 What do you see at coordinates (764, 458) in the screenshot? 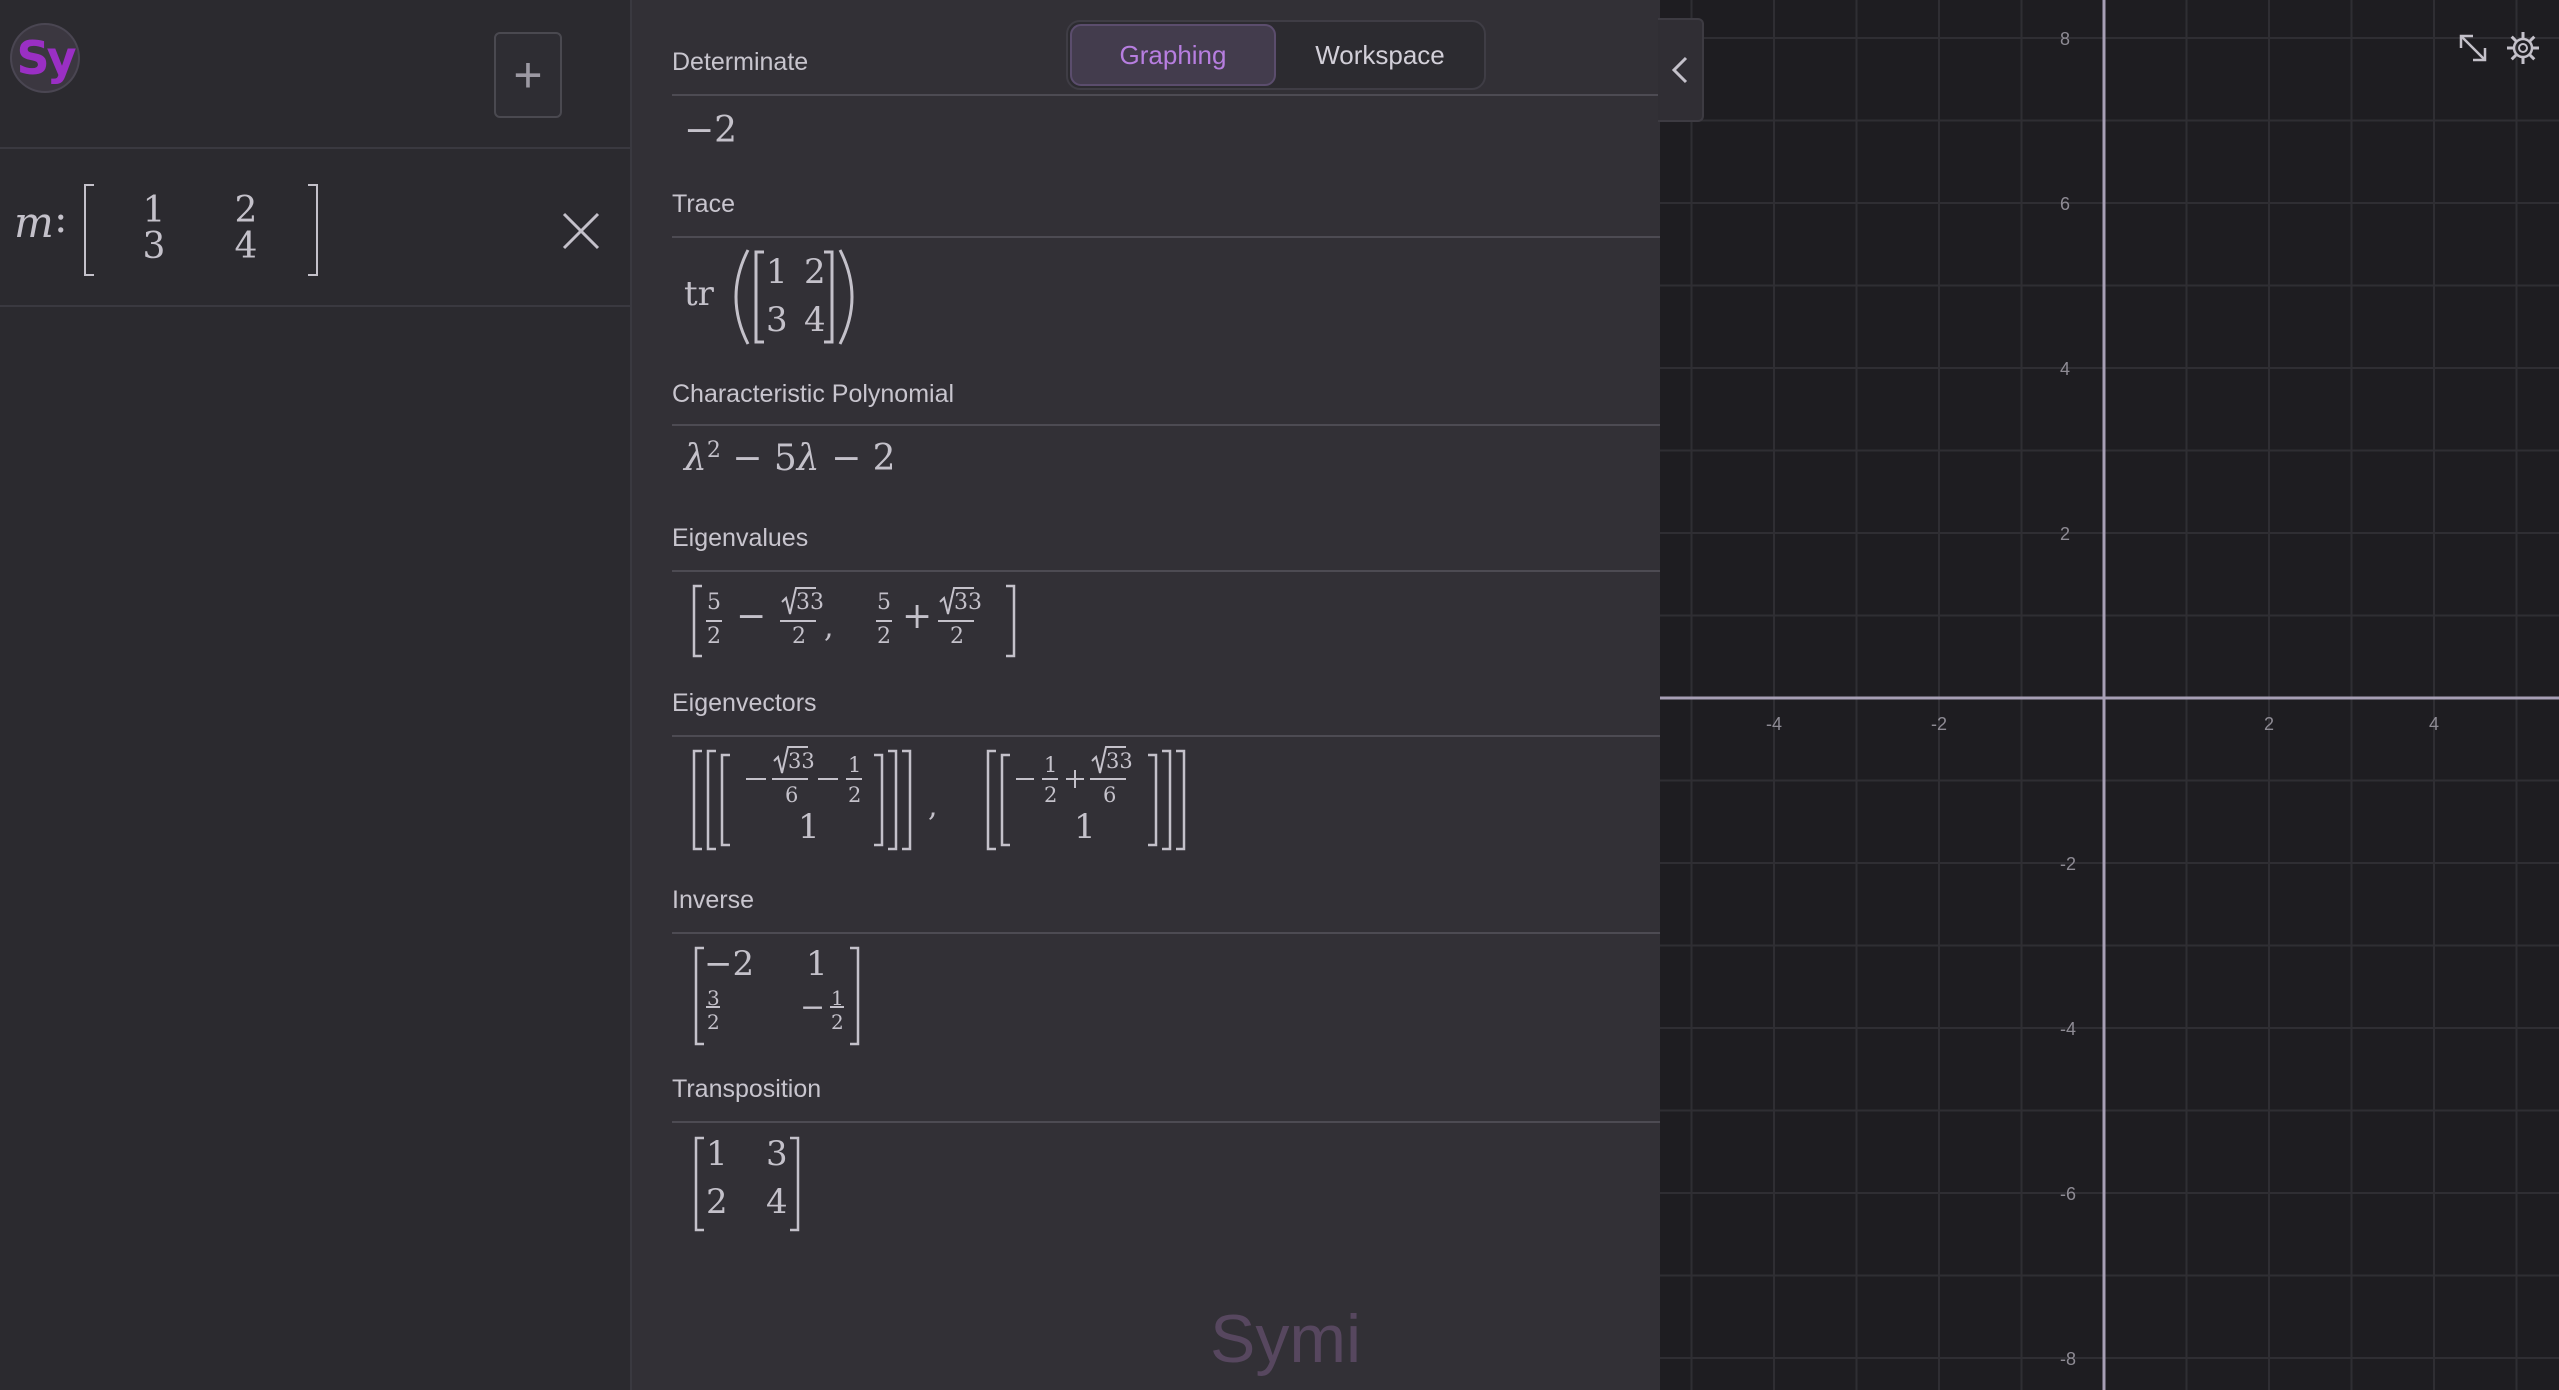
I see `term: − 5` at bounding box center [764, 458].